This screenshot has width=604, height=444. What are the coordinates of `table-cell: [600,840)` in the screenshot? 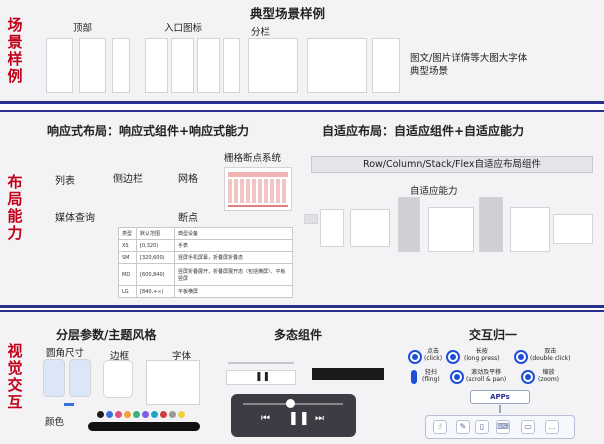 It's located at (155, 274).